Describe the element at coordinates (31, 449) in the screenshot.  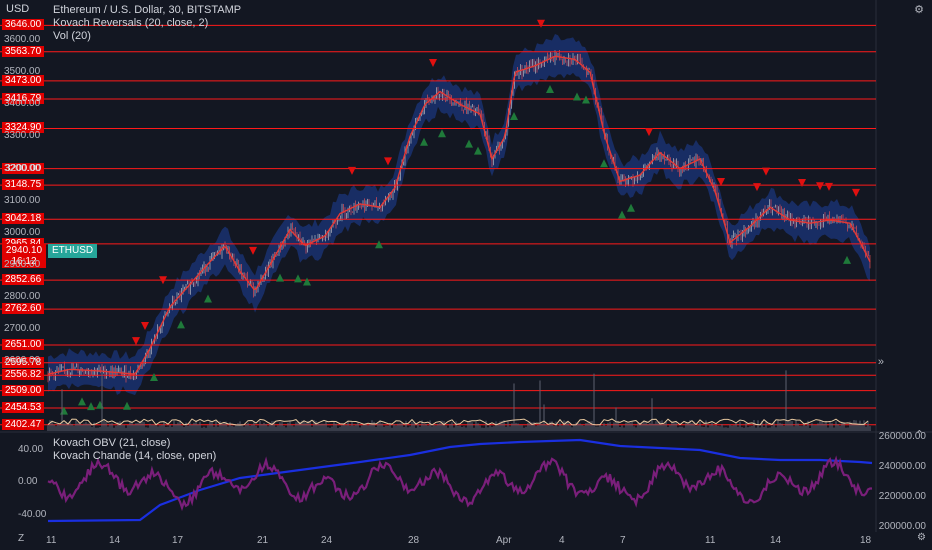
I see `oscillator-tick: 40.00` at that location.